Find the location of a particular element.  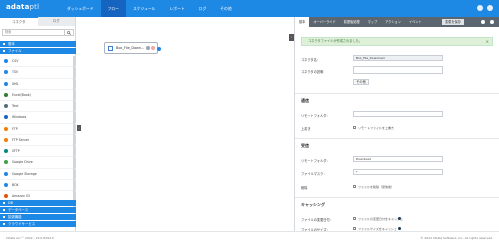

nav-schedule: スケジュール is located at coordinates (144, 8).